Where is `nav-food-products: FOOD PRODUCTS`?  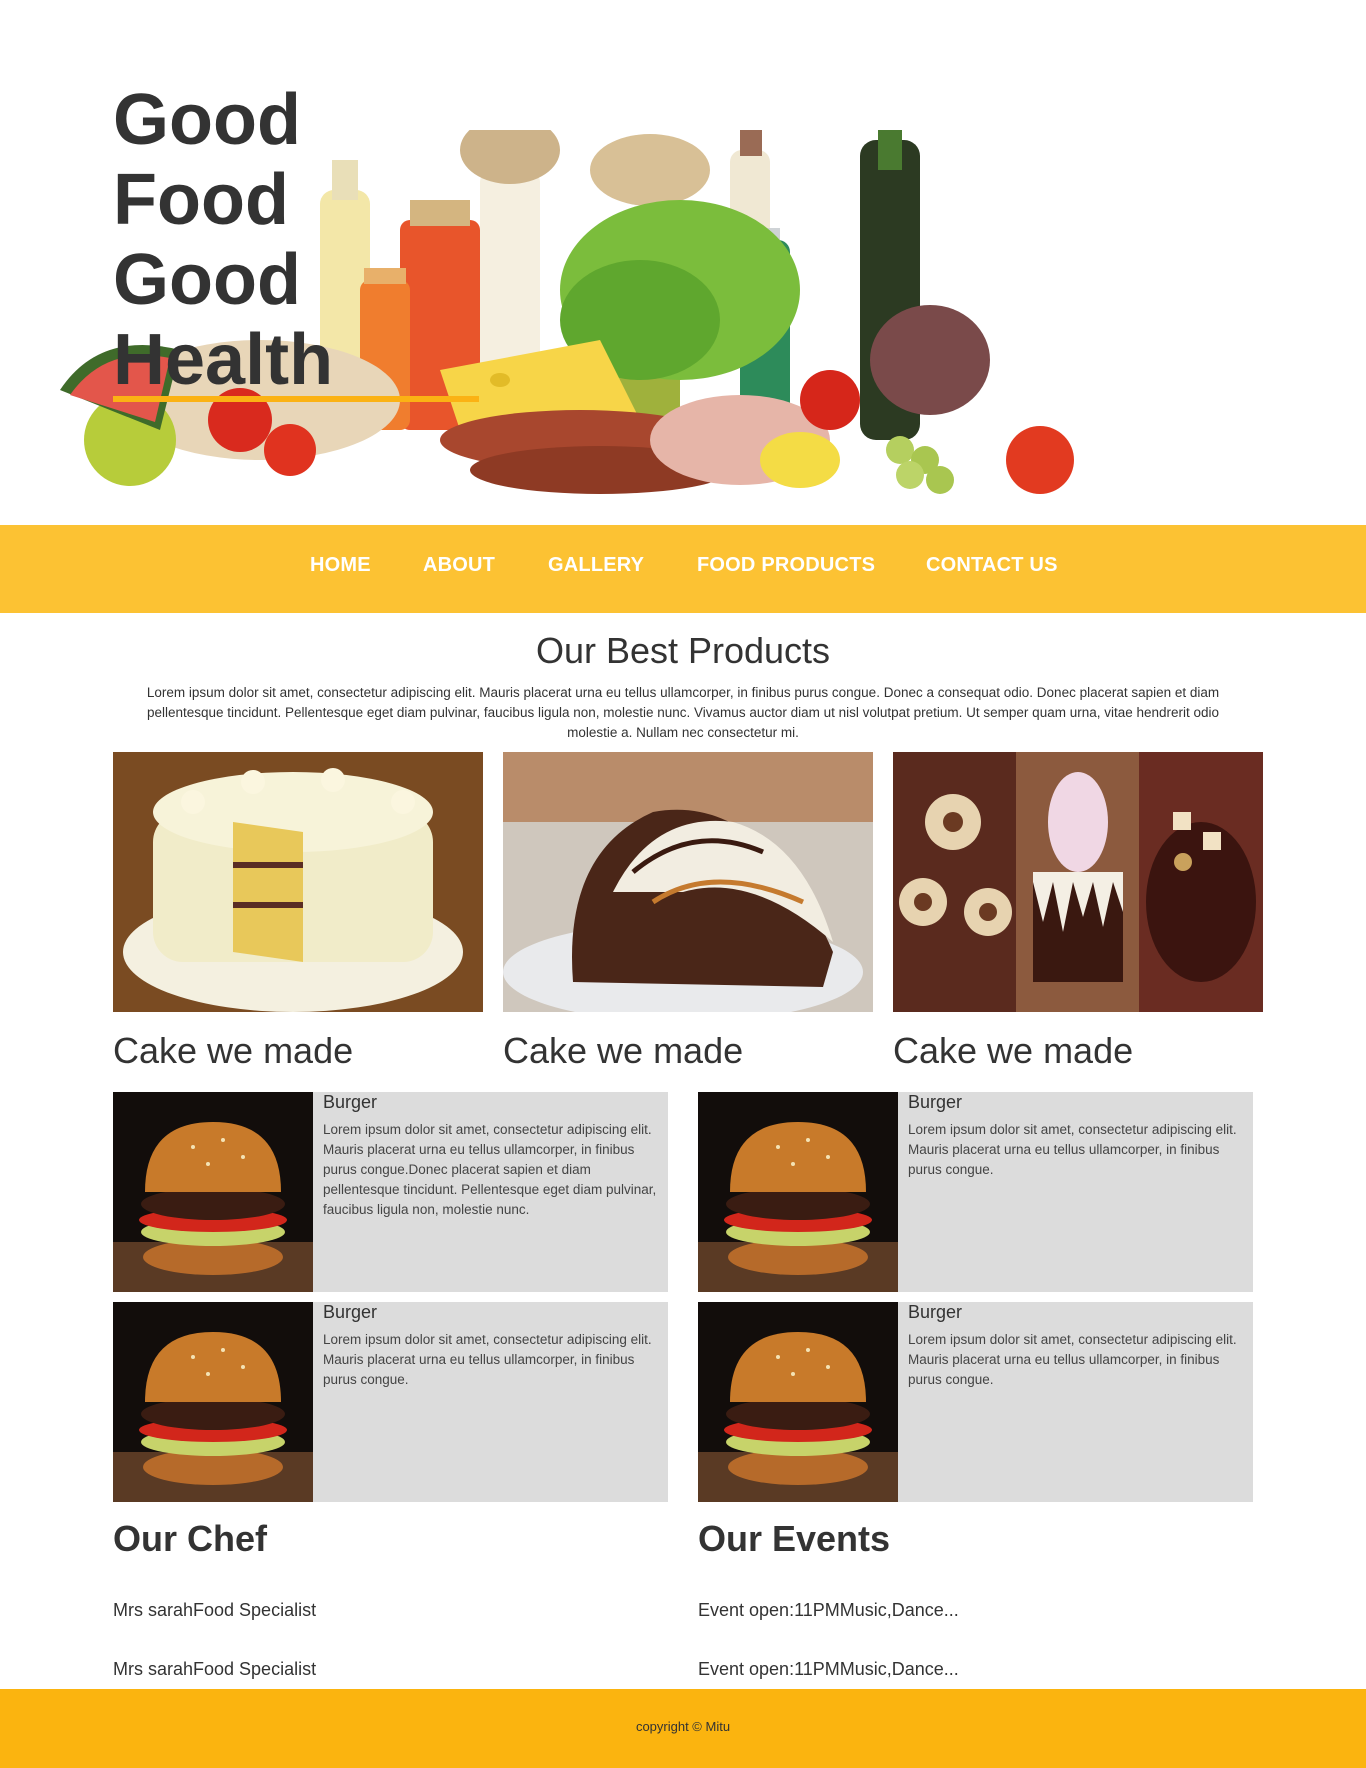
nav-food-products: FOOD PRODUCTS is located at coordinates (786, 565).